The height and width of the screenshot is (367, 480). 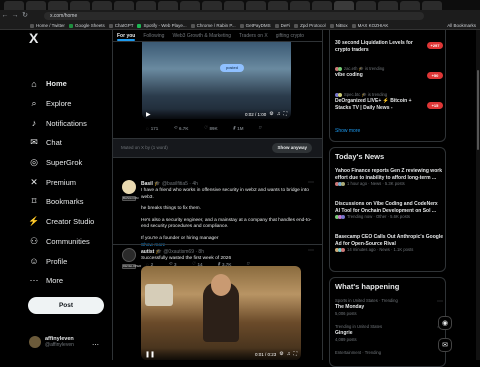 I want to click on show-anyway-button: Show anyway, so click(x=292, y=148).